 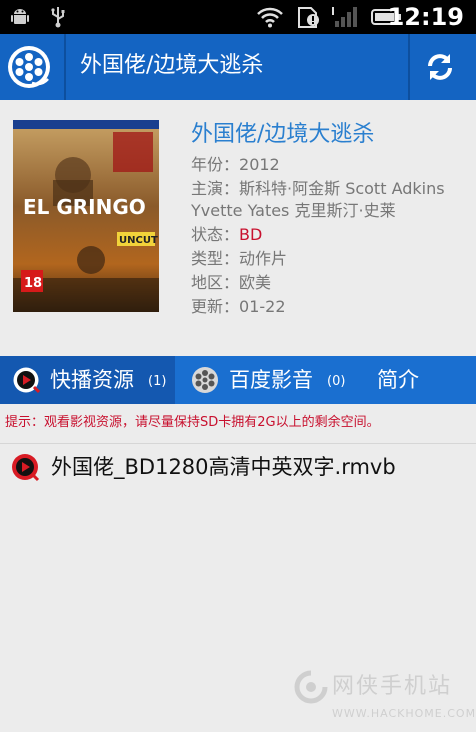 I want to click on app-header: 外国佬/边境大逃杀, so click(x=238, y=67).